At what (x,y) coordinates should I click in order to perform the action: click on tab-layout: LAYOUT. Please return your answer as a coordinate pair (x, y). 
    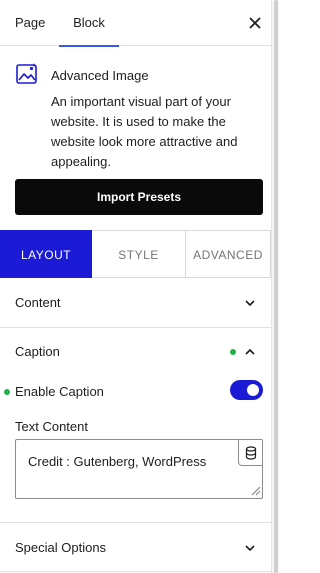
    Looking at the image, I should click on (46, 254).